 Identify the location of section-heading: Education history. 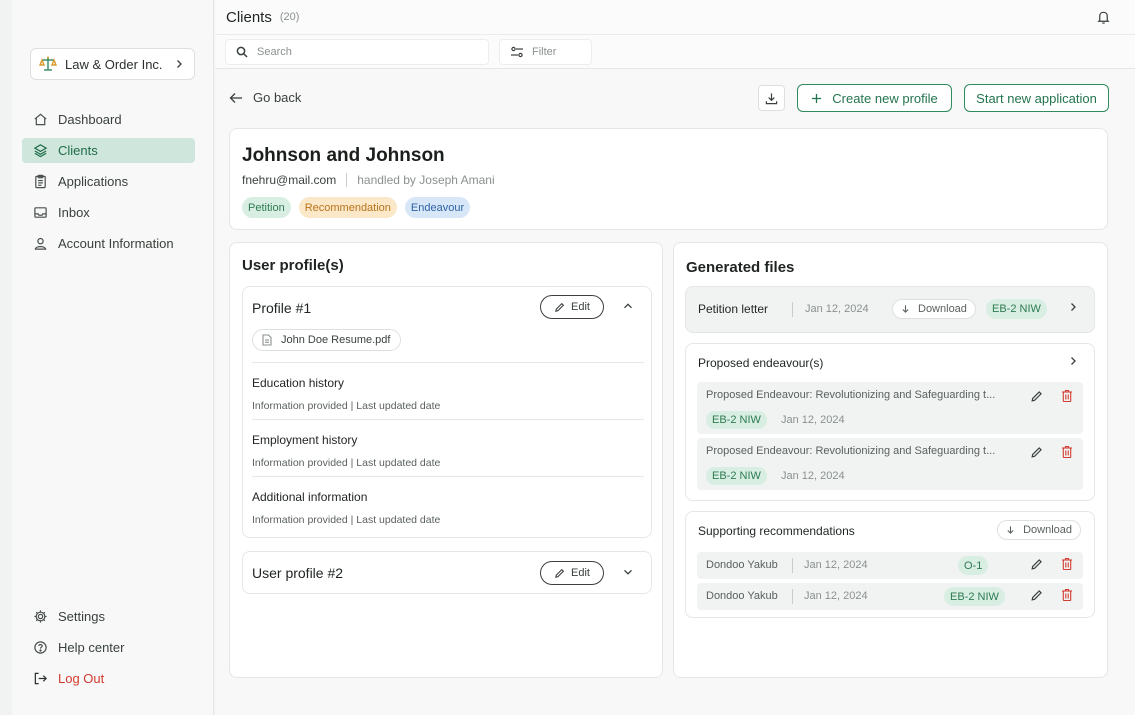
(298, 383).